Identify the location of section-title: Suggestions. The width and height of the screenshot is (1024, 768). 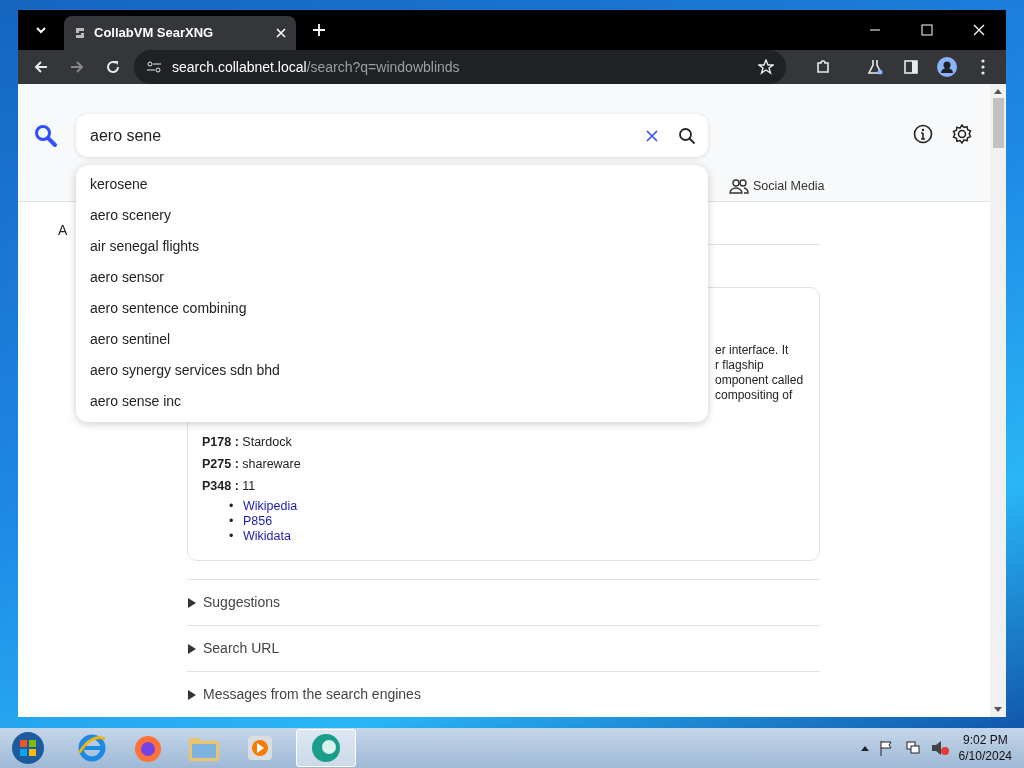
(242, 602).